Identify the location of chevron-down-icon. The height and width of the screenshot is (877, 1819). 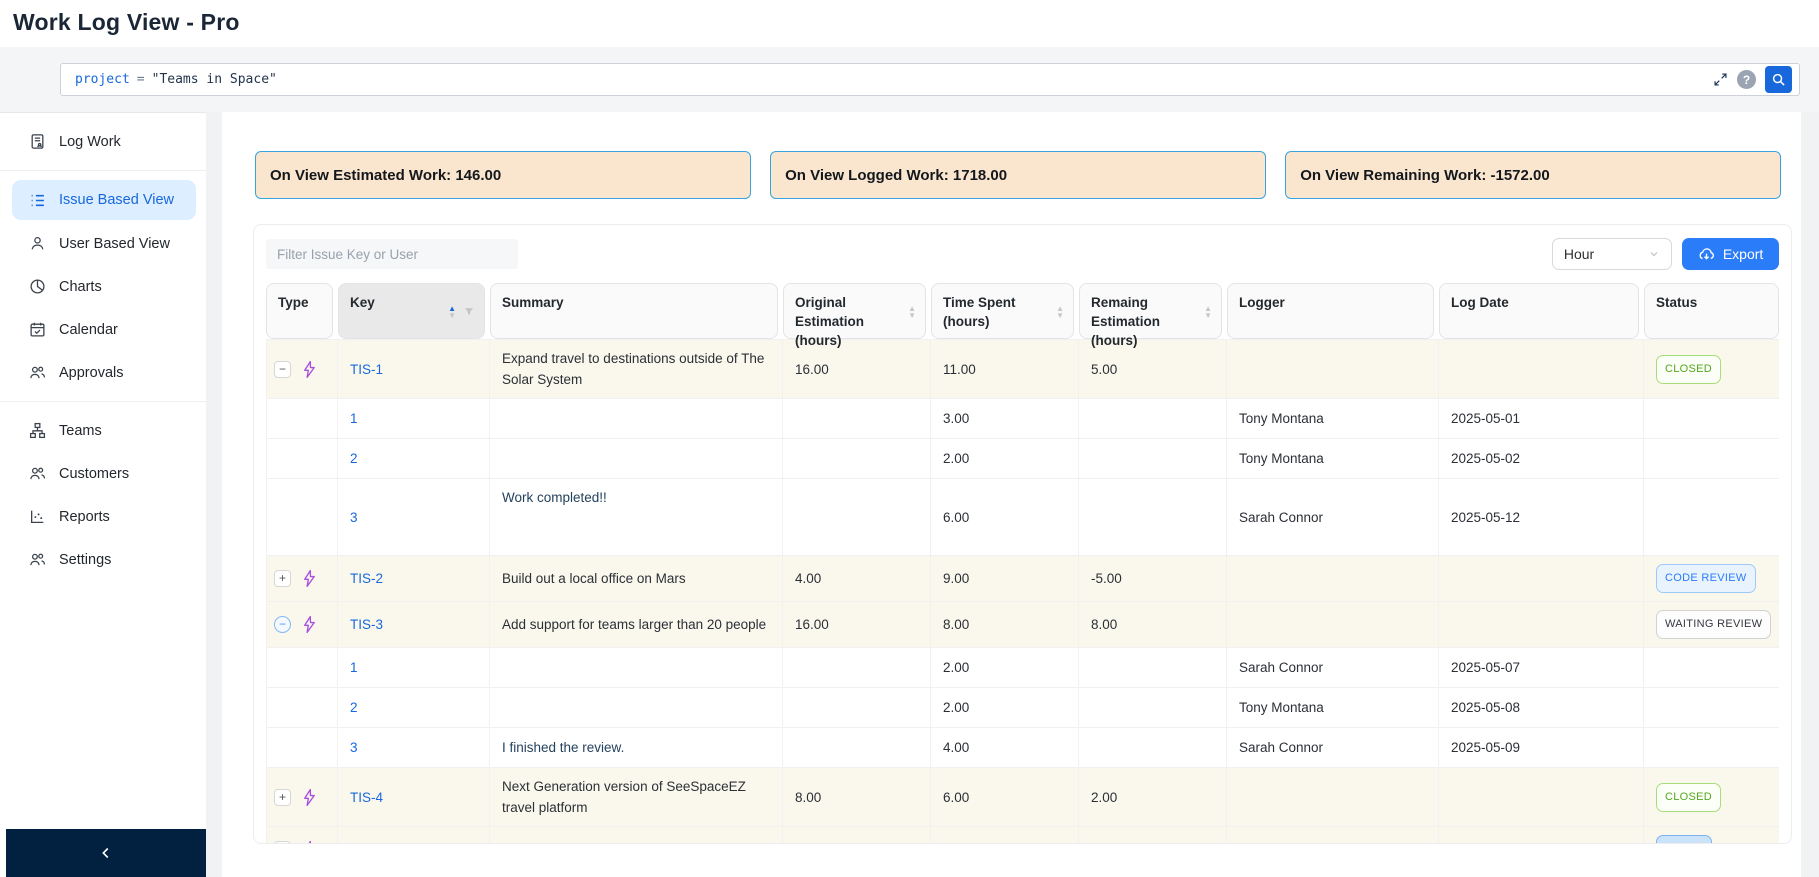
(1654, 254).